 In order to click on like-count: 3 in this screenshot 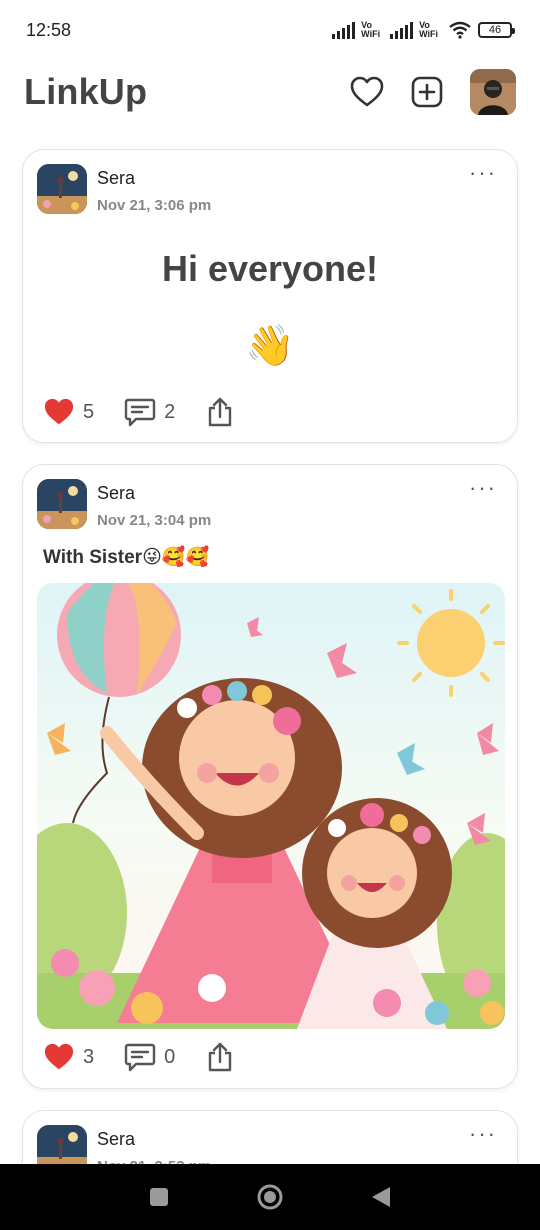, I will do `click(89, 1056)`.